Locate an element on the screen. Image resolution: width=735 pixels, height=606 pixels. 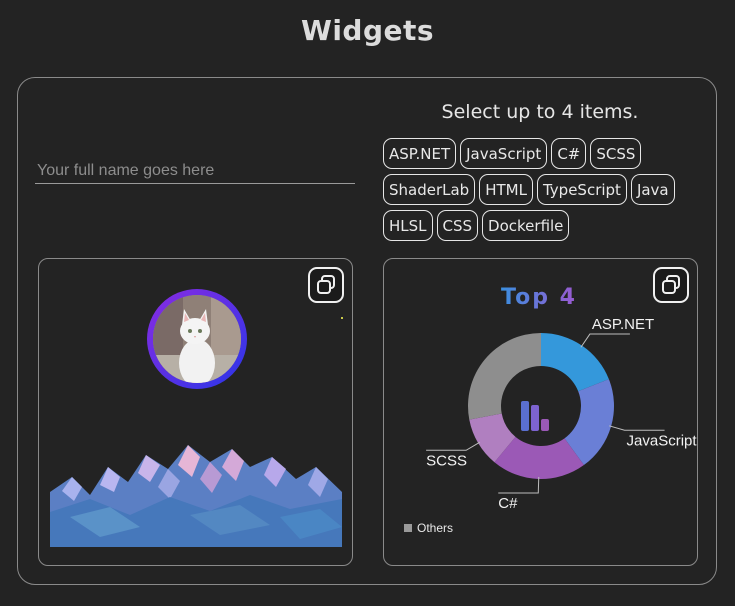
legend-label-others: Others is located at coordinates (435, 528).